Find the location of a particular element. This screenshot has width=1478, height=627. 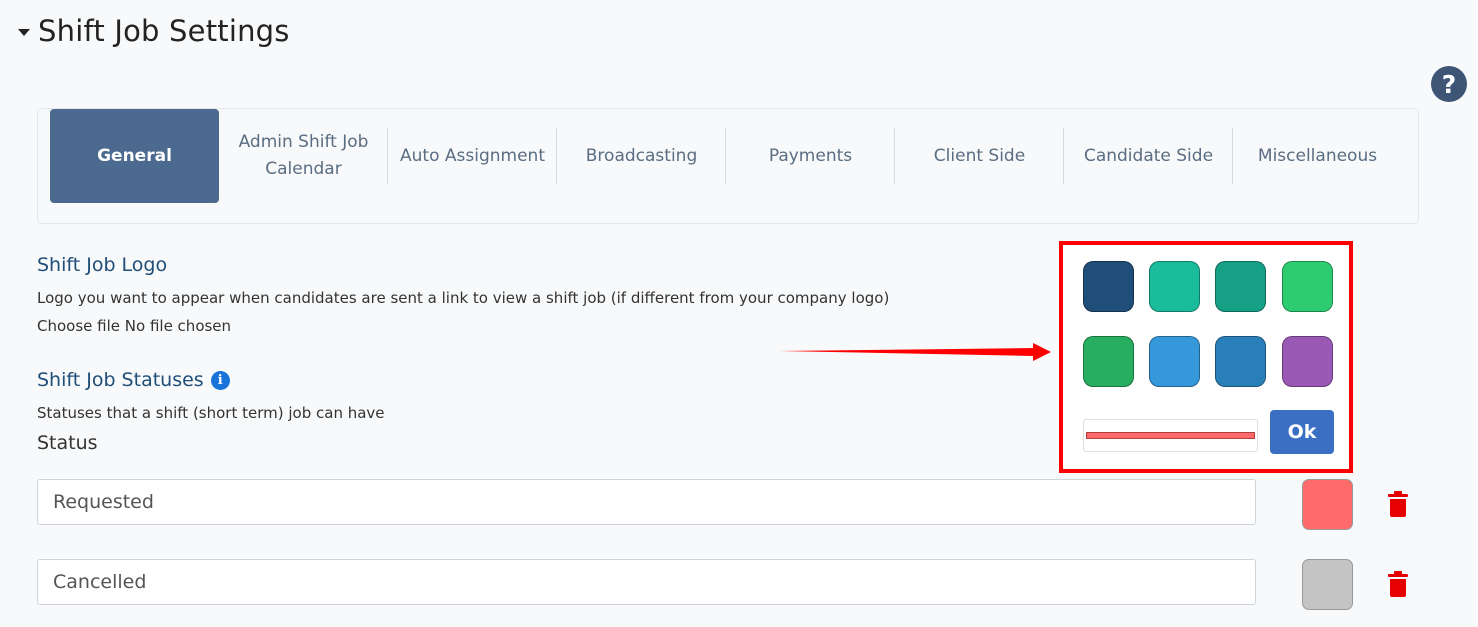

tab-label: Admin Shift Job Calendar is located at coordinates (303, 155).